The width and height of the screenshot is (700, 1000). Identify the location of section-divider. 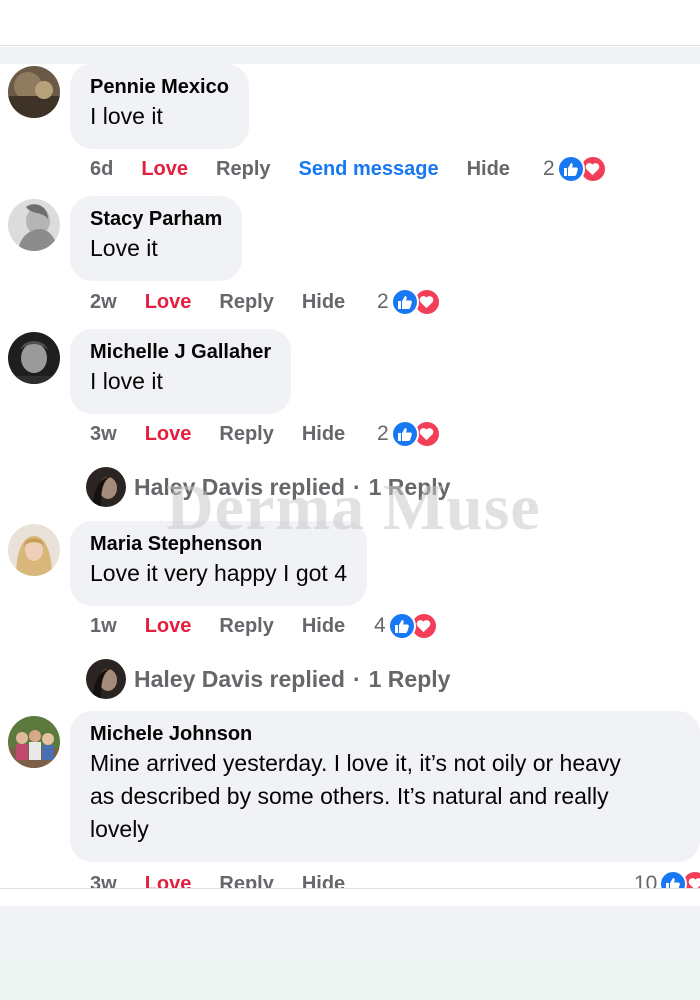
(350, 55).